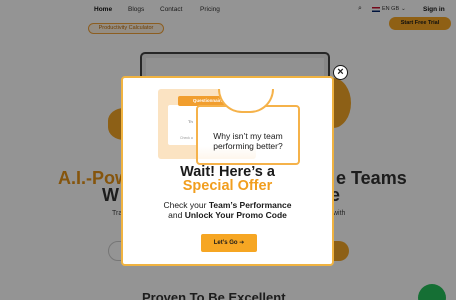 This screenshot has width=456, height=300. I want to click on modal-headline-highlight: Special Offer, so click(227, 186).